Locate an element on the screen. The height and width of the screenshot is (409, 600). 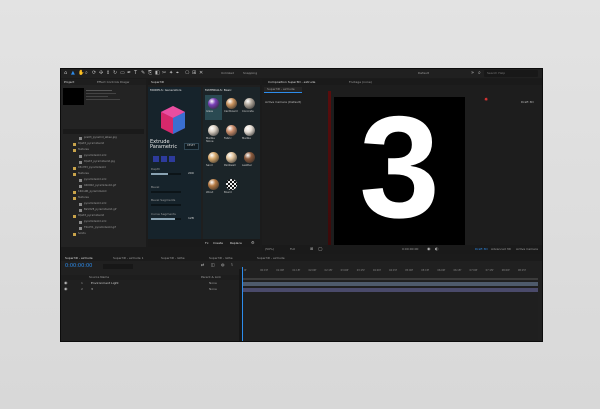
timeline-timecode: 0:00:00:00 is located at coordinates (78, 266).